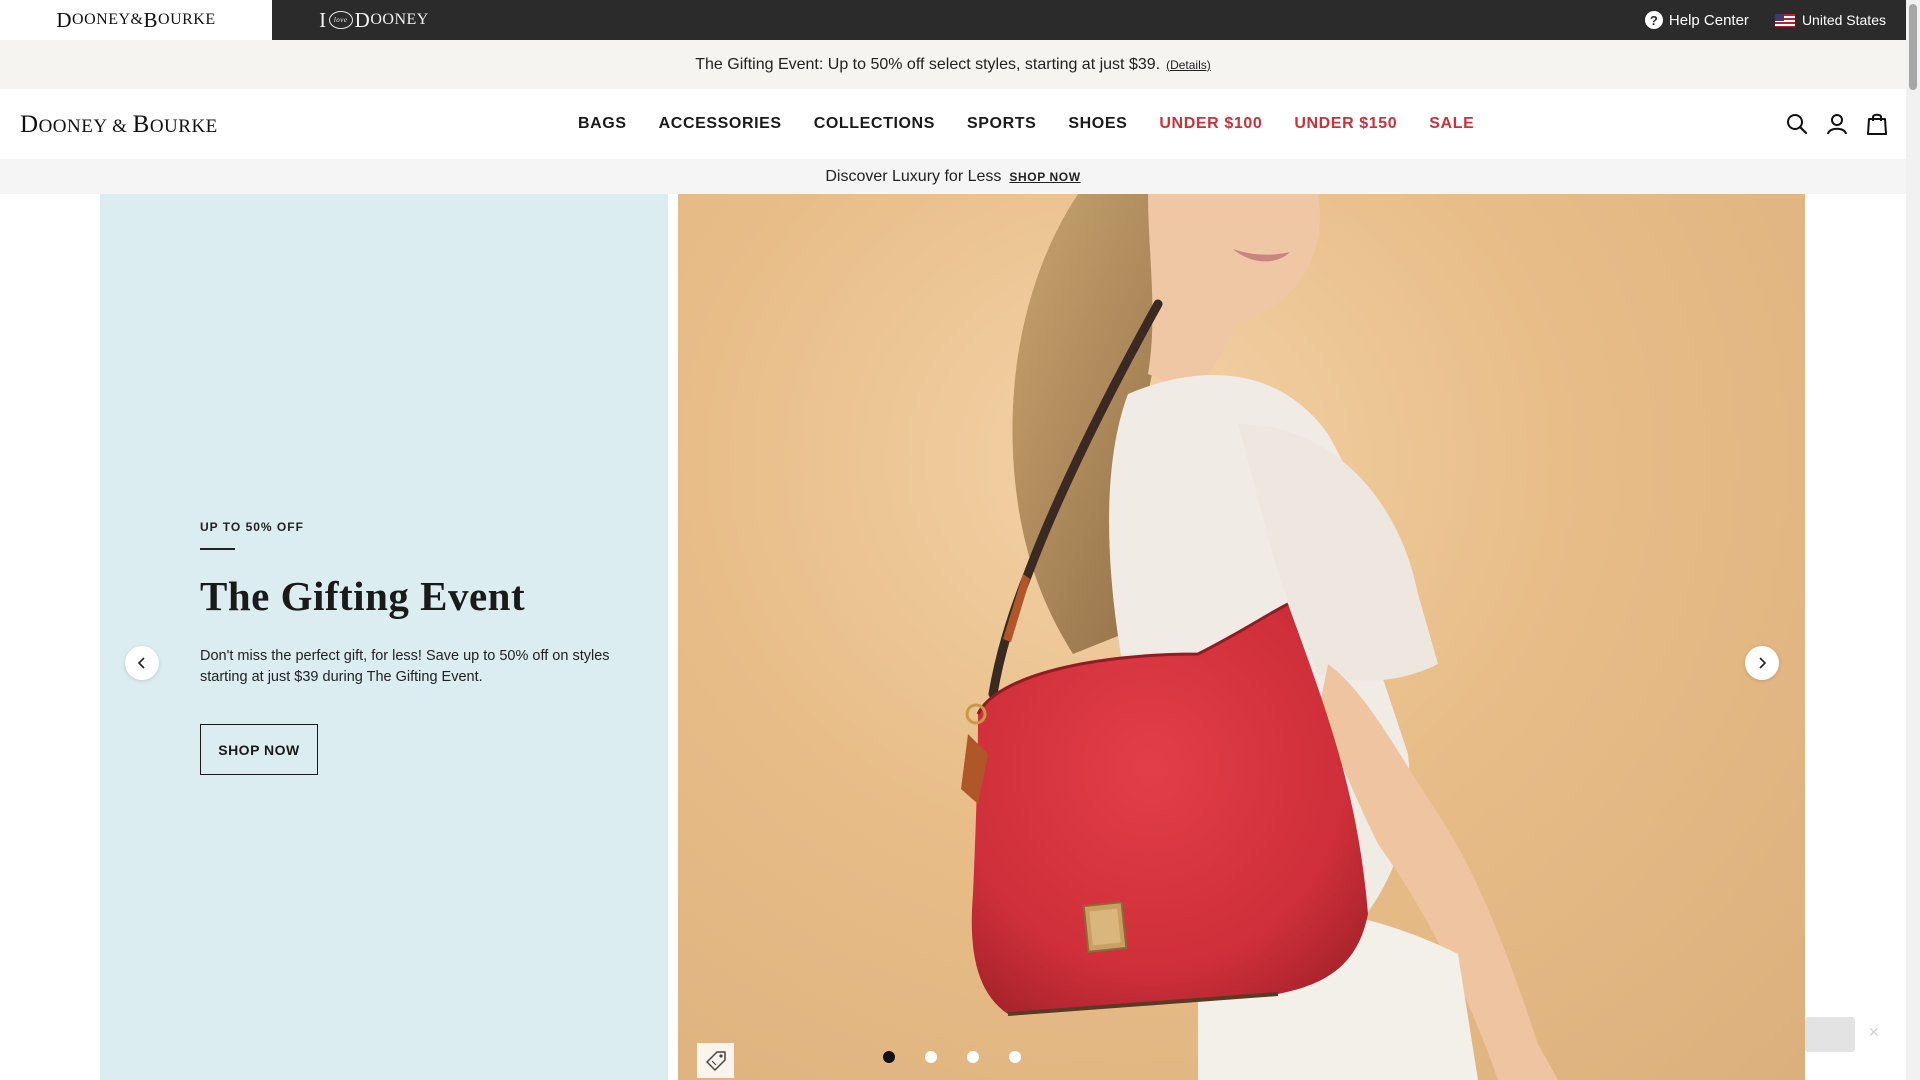  What do you see at coordinates (72, 126) in the screenshot?
I see `logo-text: OONEY` at bounding box center [72, 126].